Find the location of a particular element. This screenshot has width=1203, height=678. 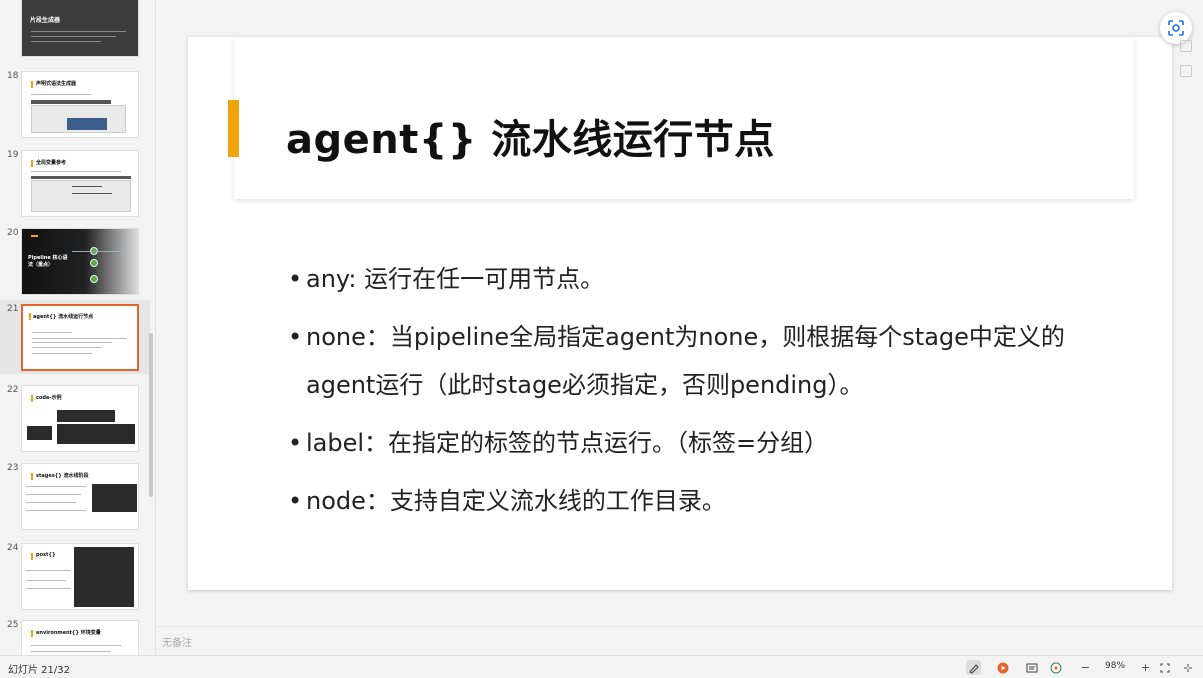

thumbnail-title: 片段生成器 is located at coordinates (45, 20).